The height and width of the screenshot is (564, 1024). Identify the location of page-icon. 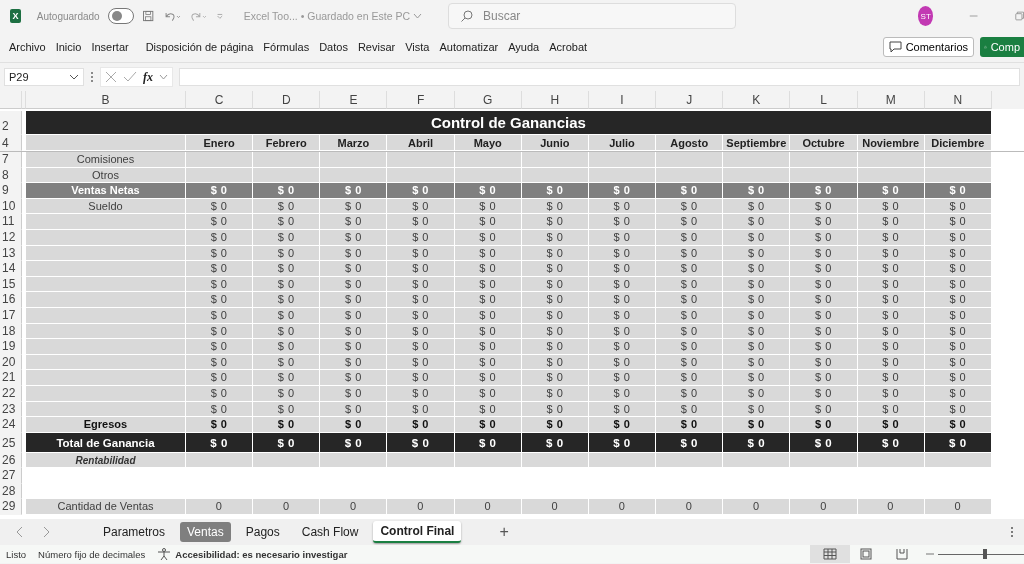
(866, 554).